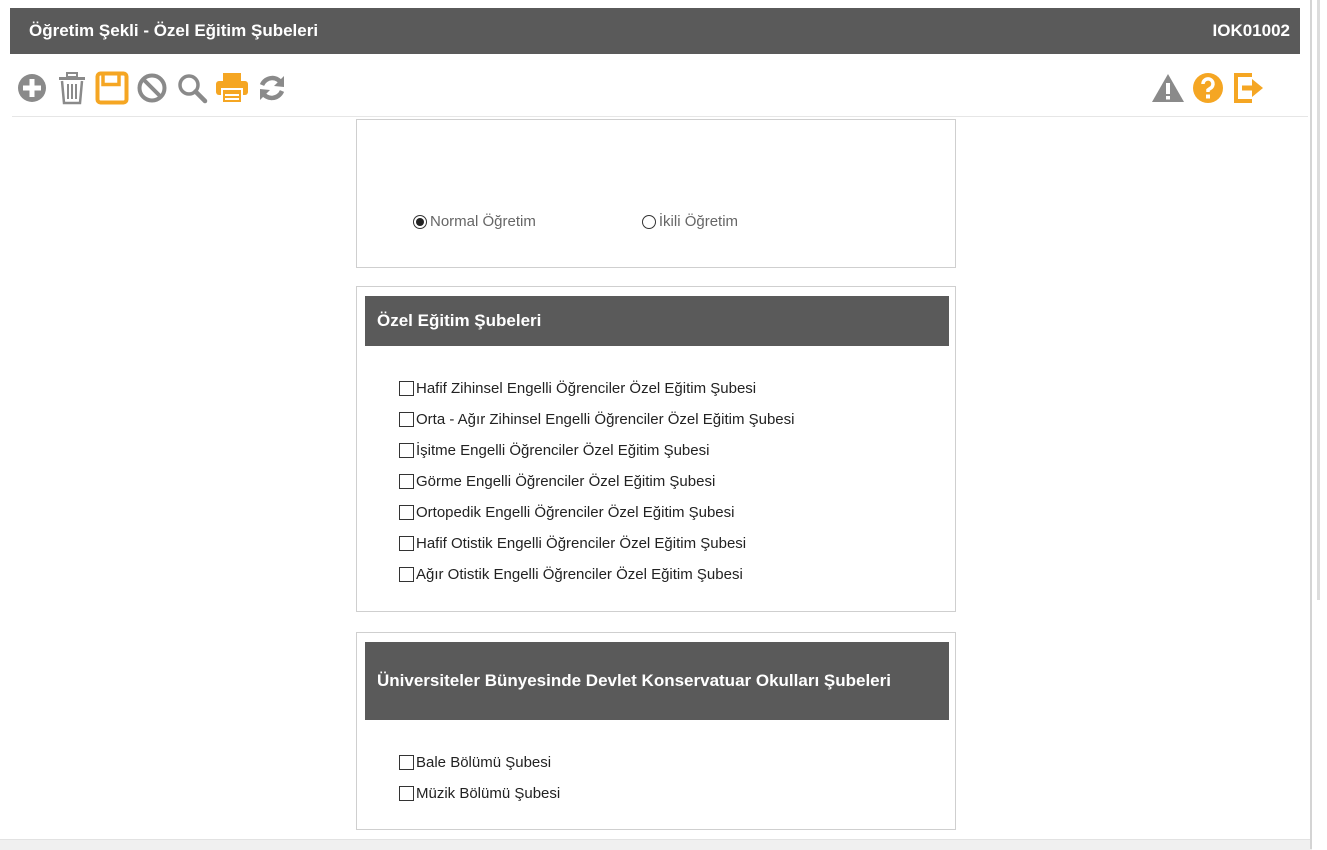  I want to click on screen-code: IOK01002, so click(1251, 30).